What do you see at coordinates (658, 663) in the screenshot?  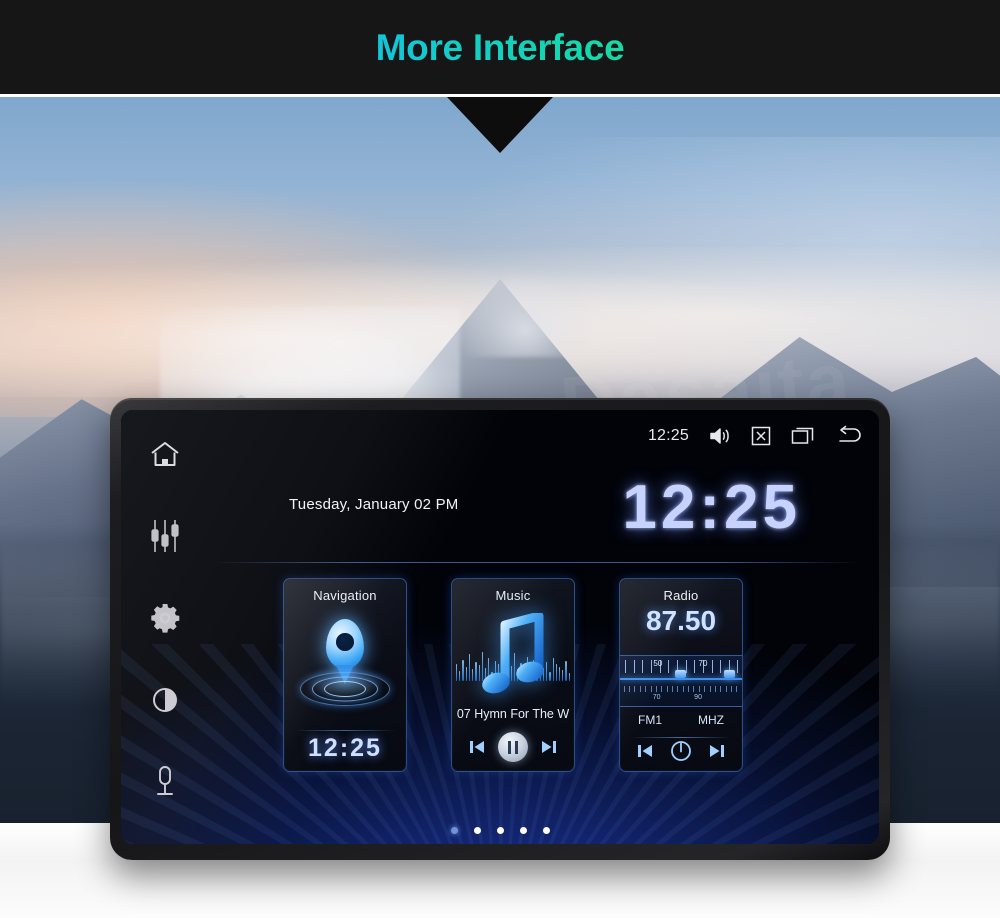 I see `scale-label-50: 50` at bounding box center [658, 663].